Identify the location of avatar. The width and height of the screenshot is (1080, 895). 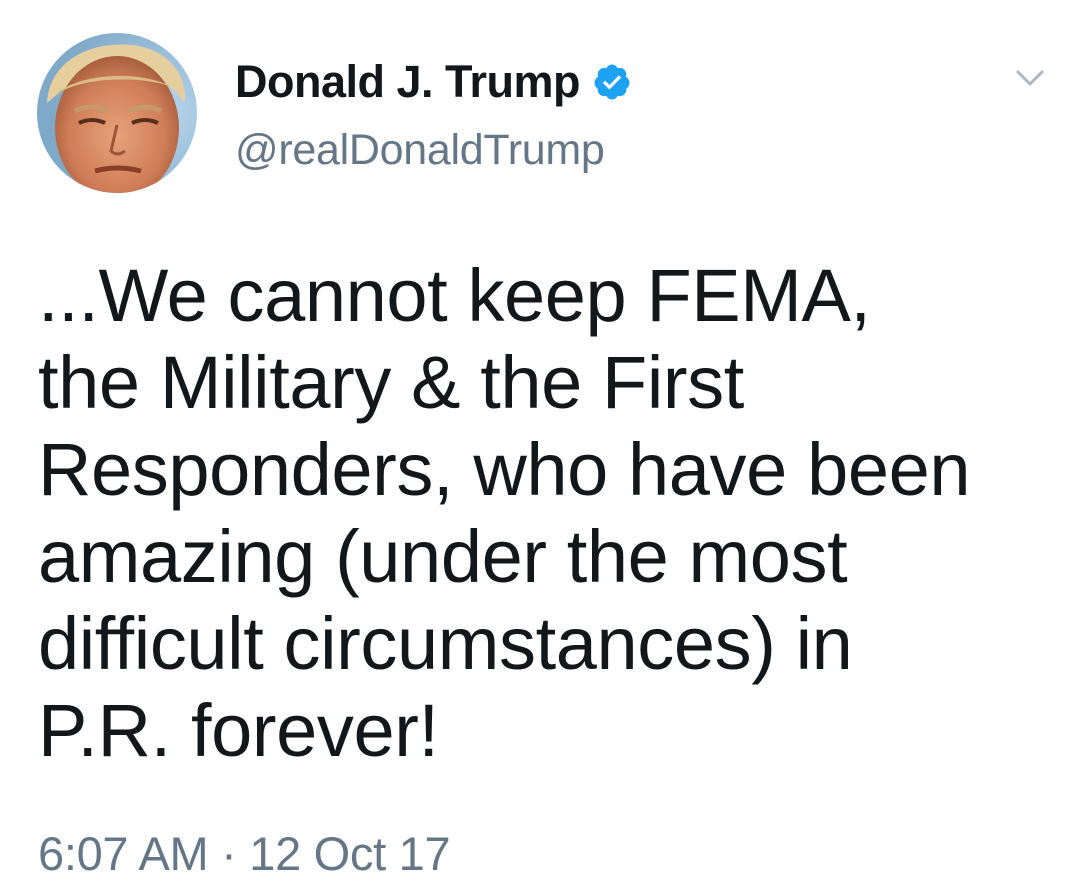
(117, 113).